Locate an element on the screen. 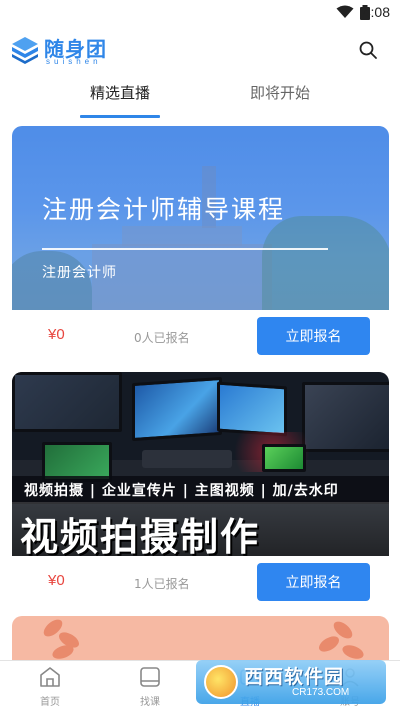 This screenshot has width=400, height=710. watermark-text: 西西软件园 is located at coordinates (294, 677).